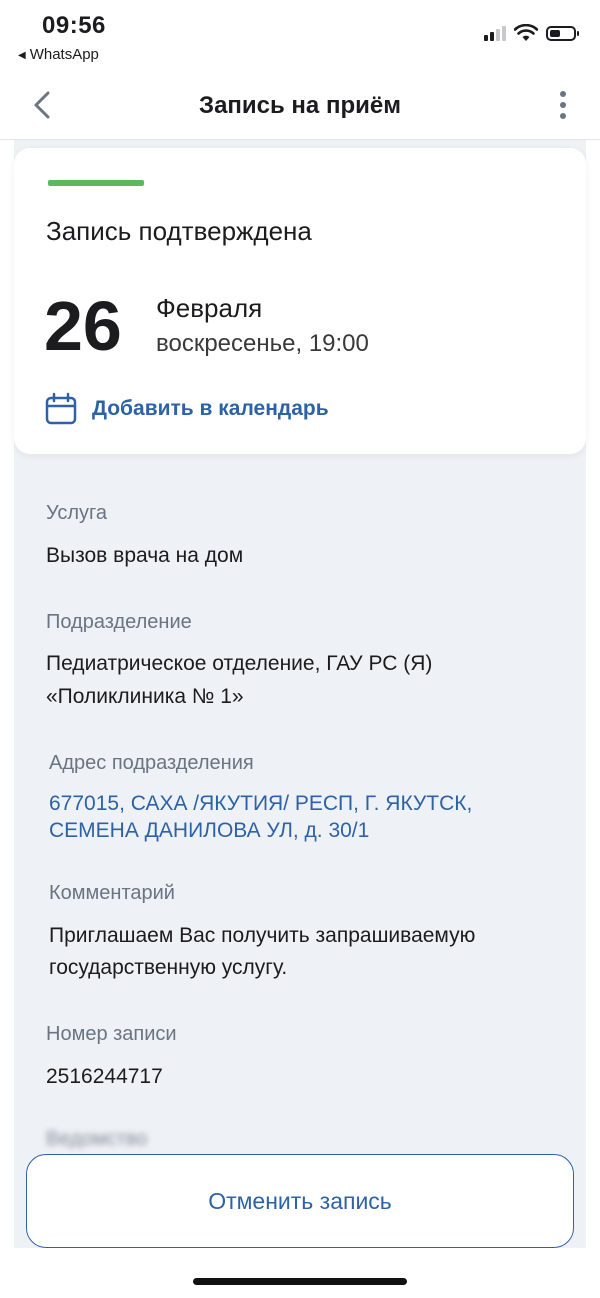  Describe the element at coordinates (210, 408) in the screenshot. I see `add-to-calendar-label: Добавить в календарь` at that location.